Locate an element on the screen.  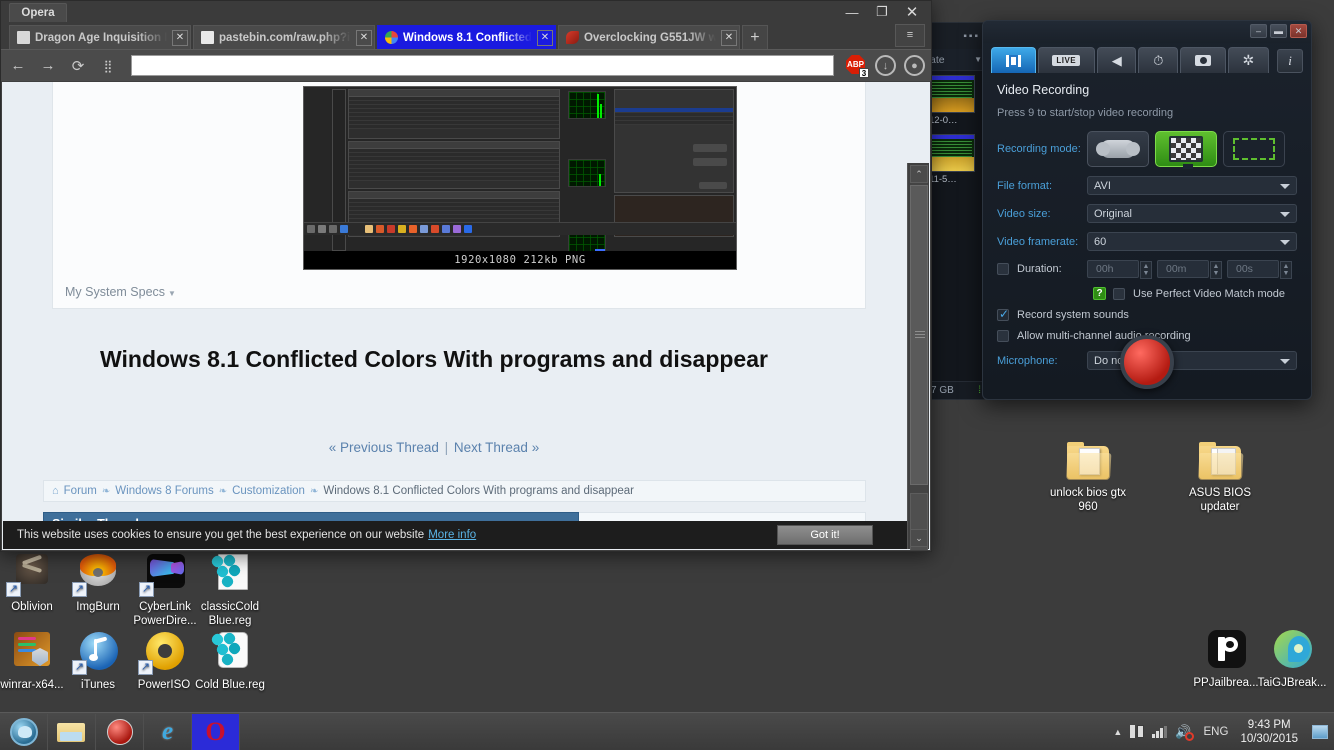
recorder-tab-video is located at coordinates (1013, 60).